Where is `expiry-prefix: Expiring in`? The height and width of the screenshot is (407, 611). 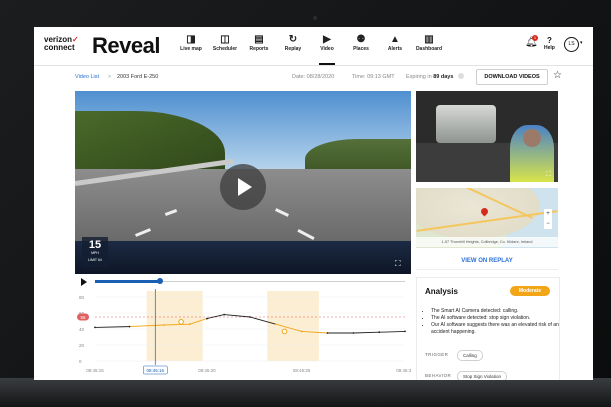 expiry-prefix: Expiring in is located at coordinates (419, 77).